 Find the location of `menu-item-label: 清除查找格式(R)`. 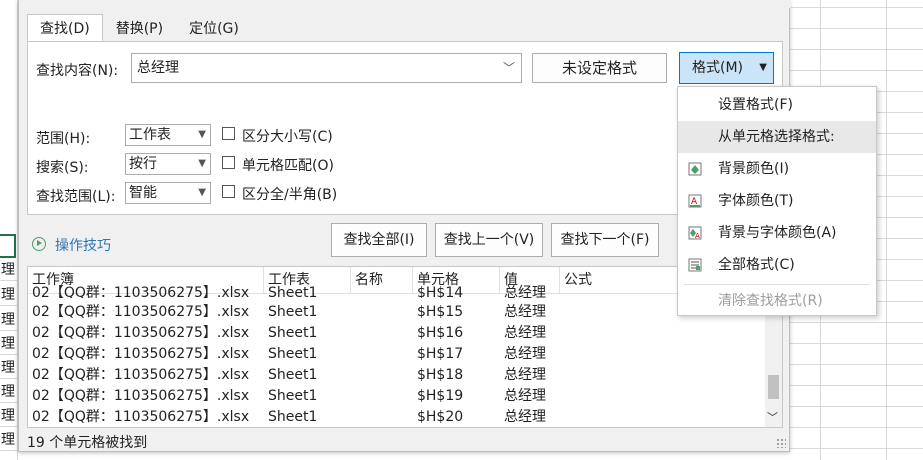

menu-item-label: 清除查找格式(R) is located at coordinates (770, 301).